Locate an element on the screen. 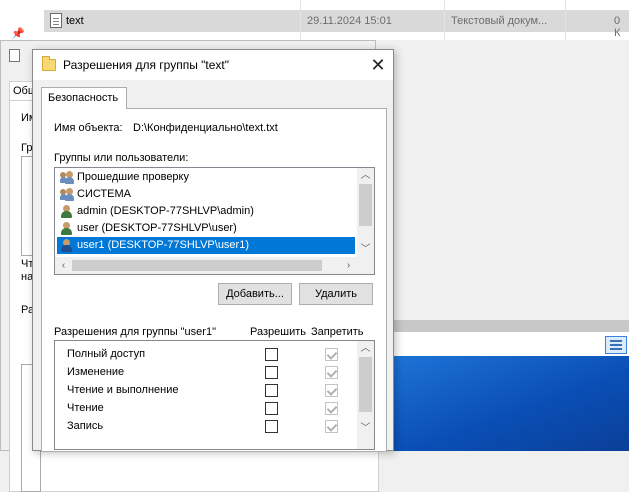 The width and height of the screenshot is (629, 492). list-item: admin (DESKTOP-77SHLVP\admin) is located at coordinates (207, 211).